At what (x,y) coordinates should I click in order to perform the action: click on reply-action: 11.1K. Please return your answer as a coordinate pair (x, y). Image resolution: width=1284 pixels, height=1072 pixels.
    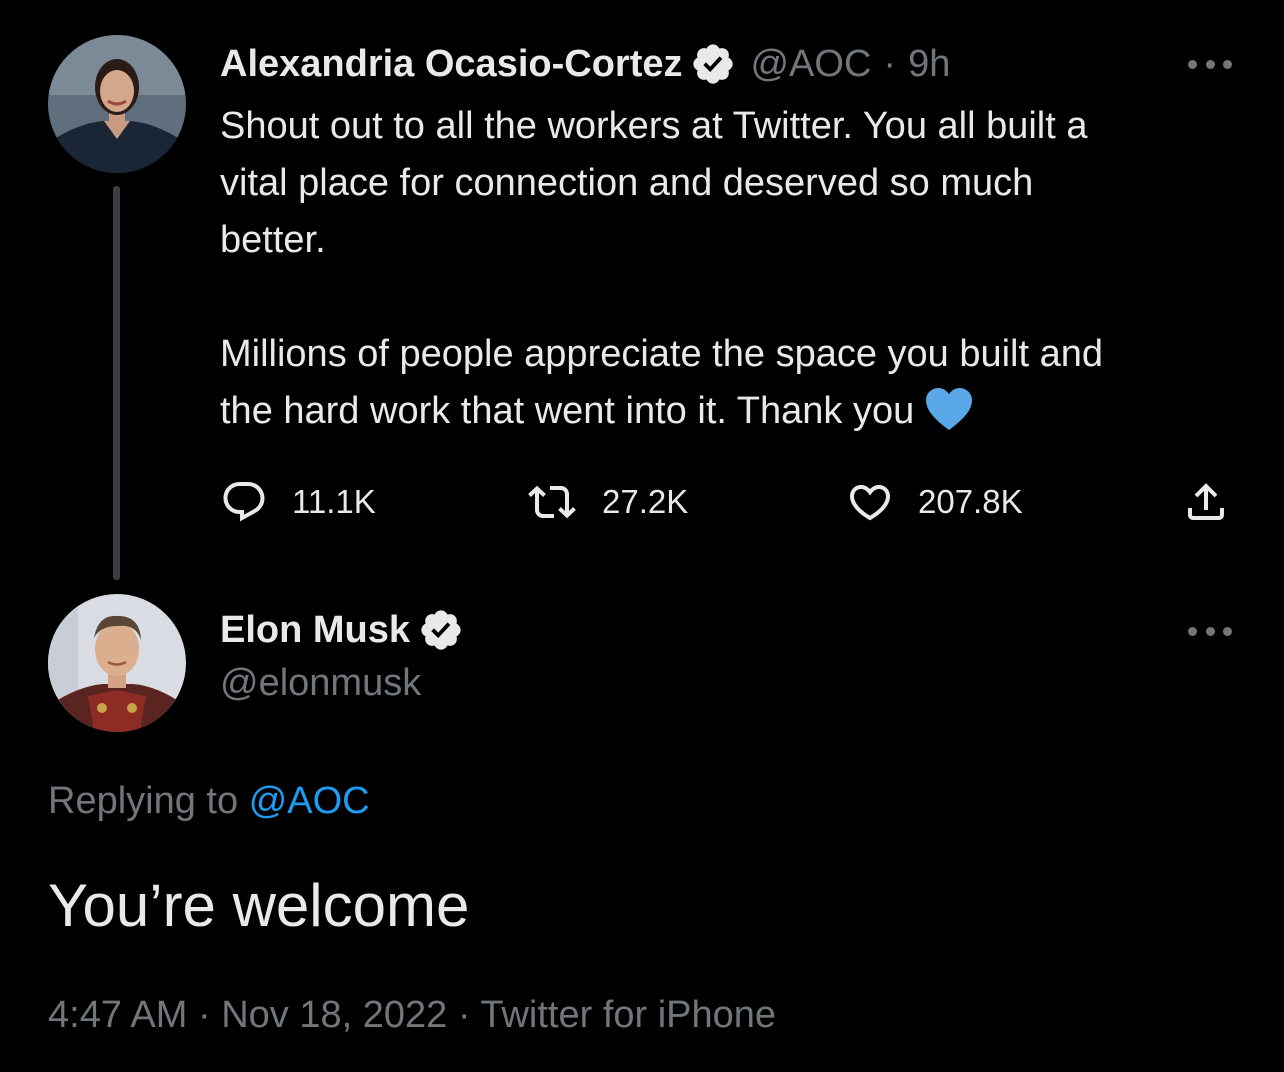
    Looking at the image, I should click on (298, 502).